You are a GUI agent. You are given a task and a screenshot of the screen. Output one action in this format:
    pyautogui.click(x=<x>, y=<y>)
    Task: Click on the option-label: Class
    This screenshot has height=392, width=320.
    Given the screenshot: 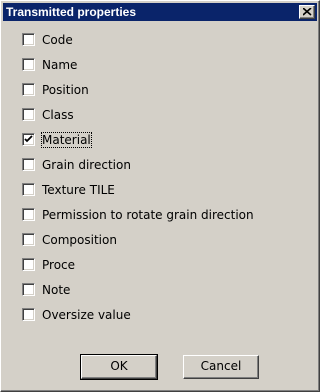 What is the action you would take?
    pyautogui.click(x=58, y=115)
    